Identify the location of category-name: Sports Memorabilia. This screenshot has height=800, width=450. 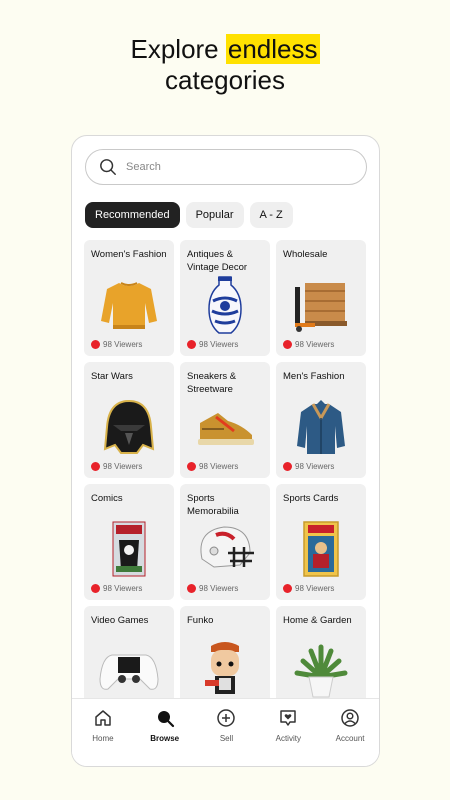
(213, 505).